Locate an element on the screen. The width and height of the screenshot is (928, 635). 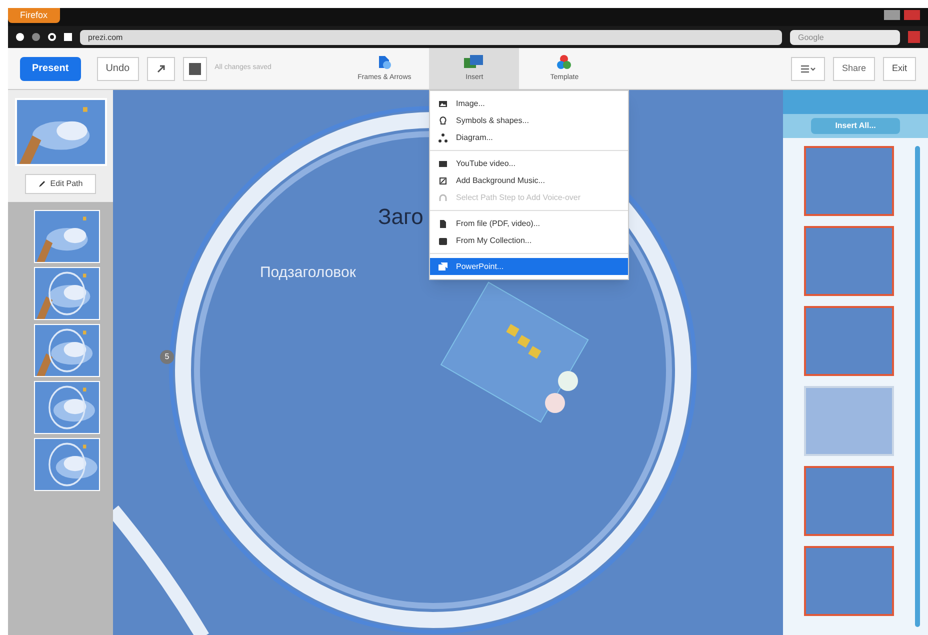
address-bar: prezi.com is located at coordinates (431, 37).